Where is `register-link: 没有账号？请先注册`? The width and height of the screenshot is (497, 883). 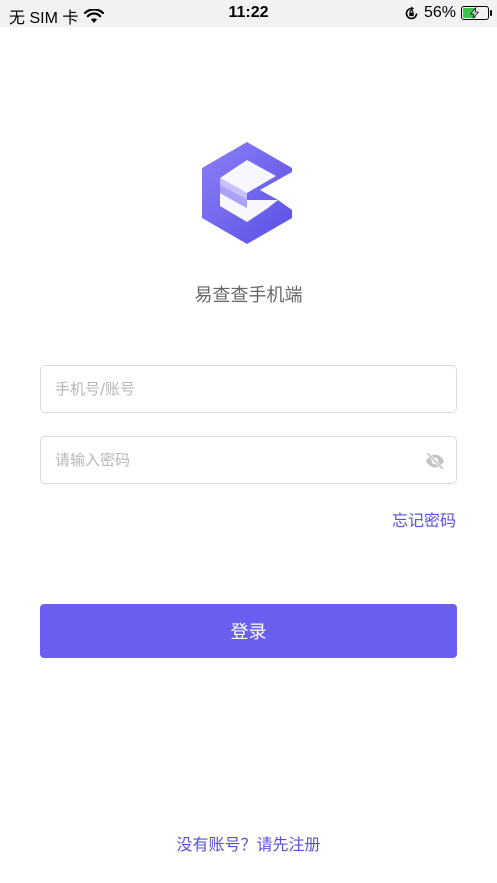 register-link: 没有账号？请先注册 is located at coordinates (248, 844).